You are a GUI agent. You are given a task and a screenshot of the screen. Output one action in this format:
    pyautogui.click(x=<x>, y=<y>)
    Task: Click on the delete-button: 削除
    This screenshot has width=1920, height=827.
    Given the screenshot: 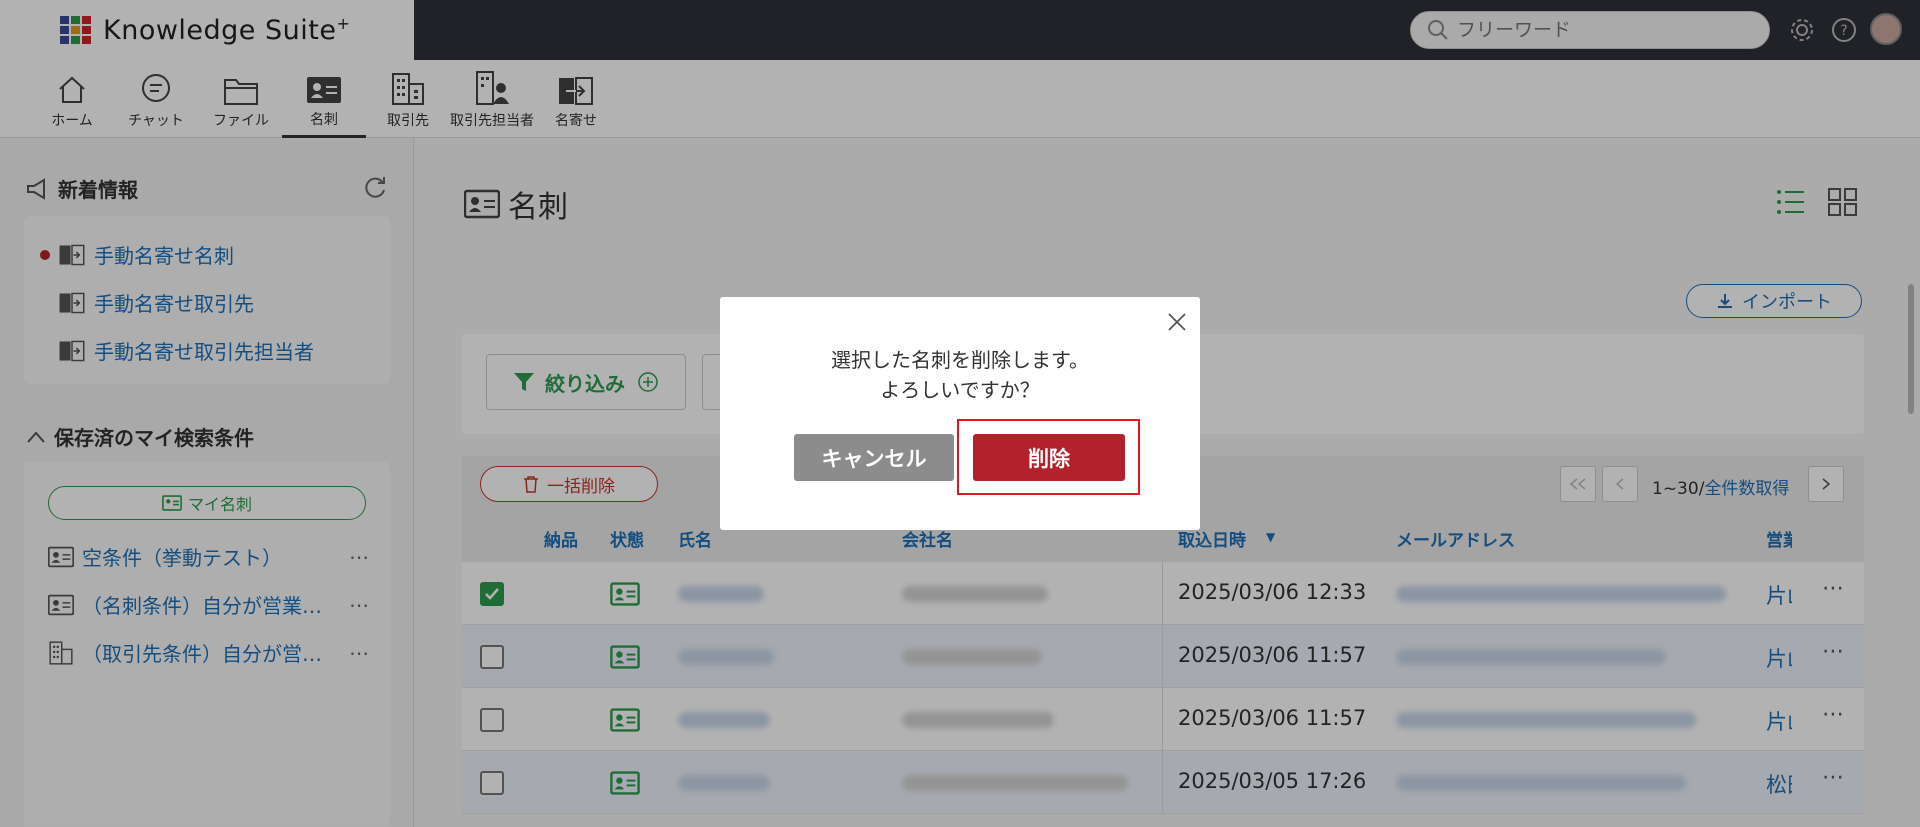 What is the action you would take?
    pyautogui.click(x=1049, y=457)
    